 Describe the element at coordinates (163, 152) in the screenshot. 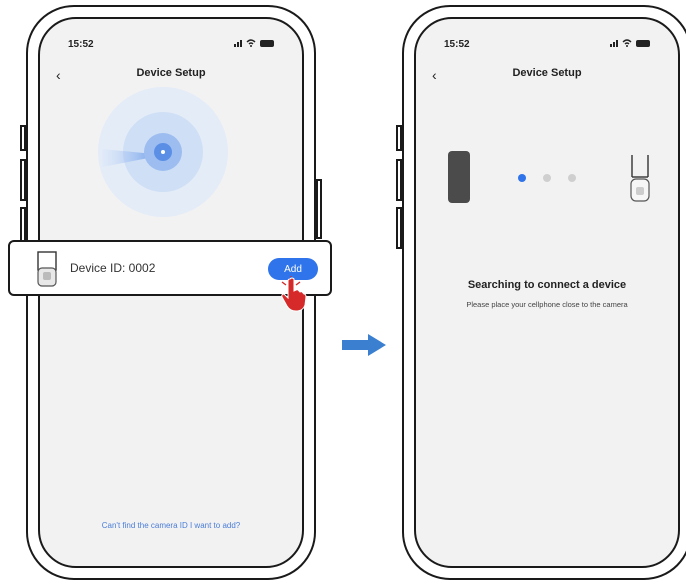

I see `radar-dot` at that location.